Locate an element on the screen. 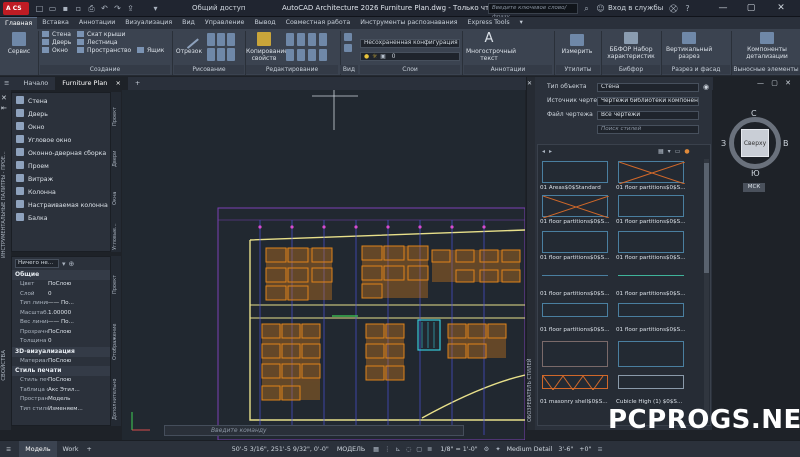  move-icon is located at coordinates (290, 39).